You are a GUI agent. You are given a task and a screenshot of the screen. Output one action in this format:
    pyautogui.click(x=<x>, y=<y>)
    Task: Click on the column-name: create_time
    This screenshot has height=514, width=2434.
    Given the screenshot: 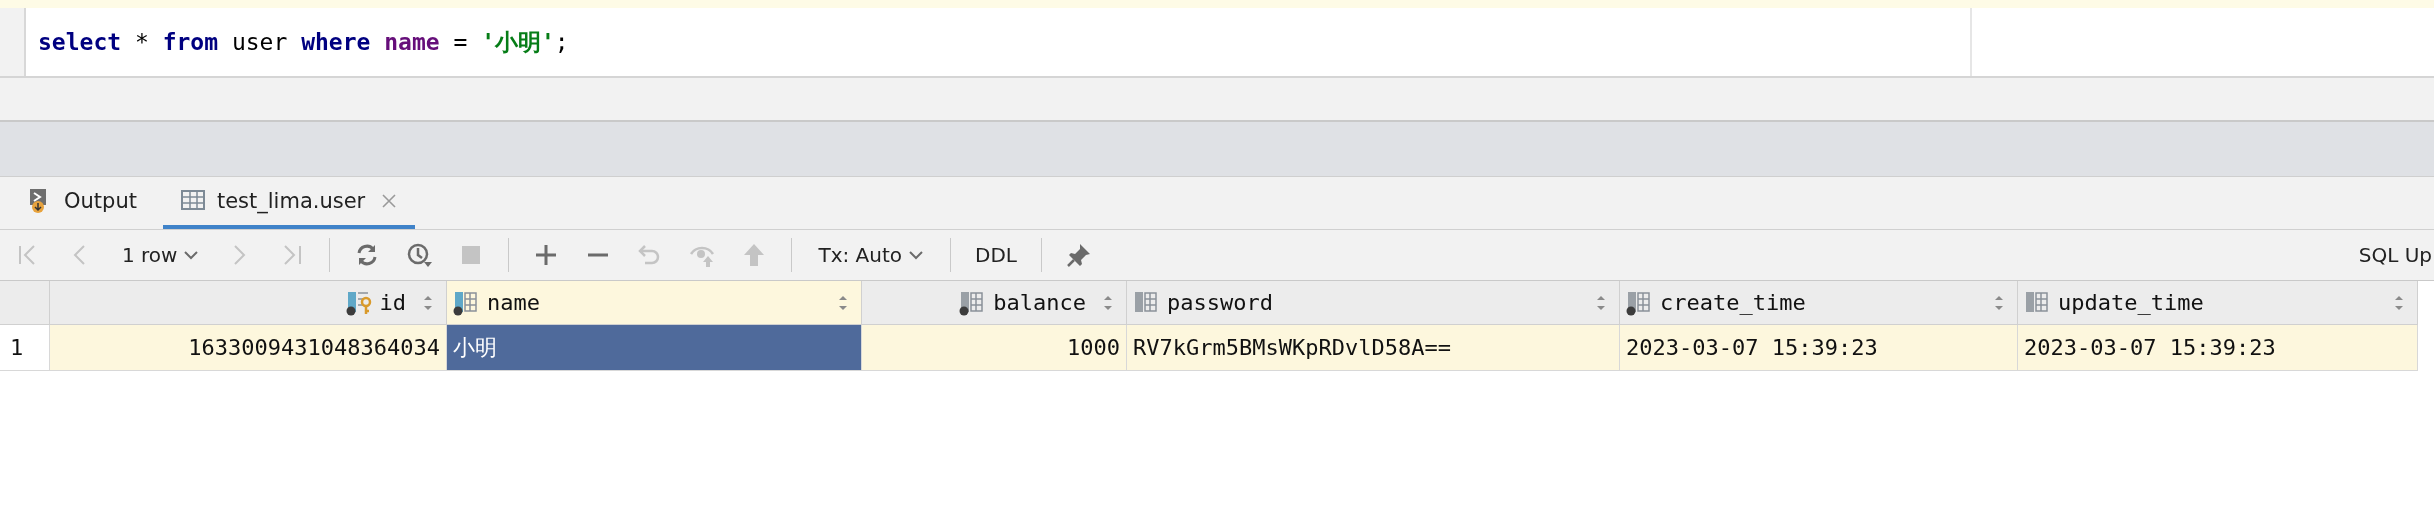 What is the action you would take?
    pyautogui.click(x=1733, y=302)
    